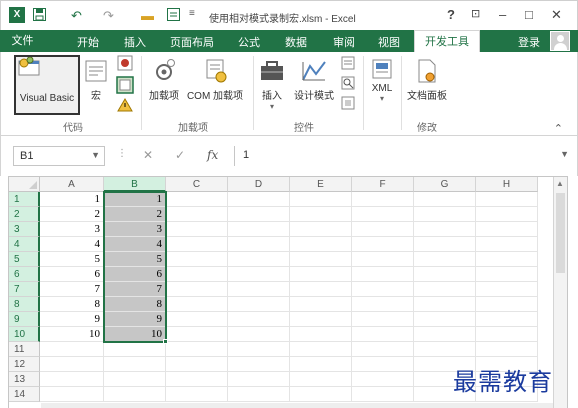 Image resolution: width=578 pixels, height=408 pixels. What do you see at coordinates (507, 349) in the screenshot?
I see `cell-h11` at bounding box center [507, 349].